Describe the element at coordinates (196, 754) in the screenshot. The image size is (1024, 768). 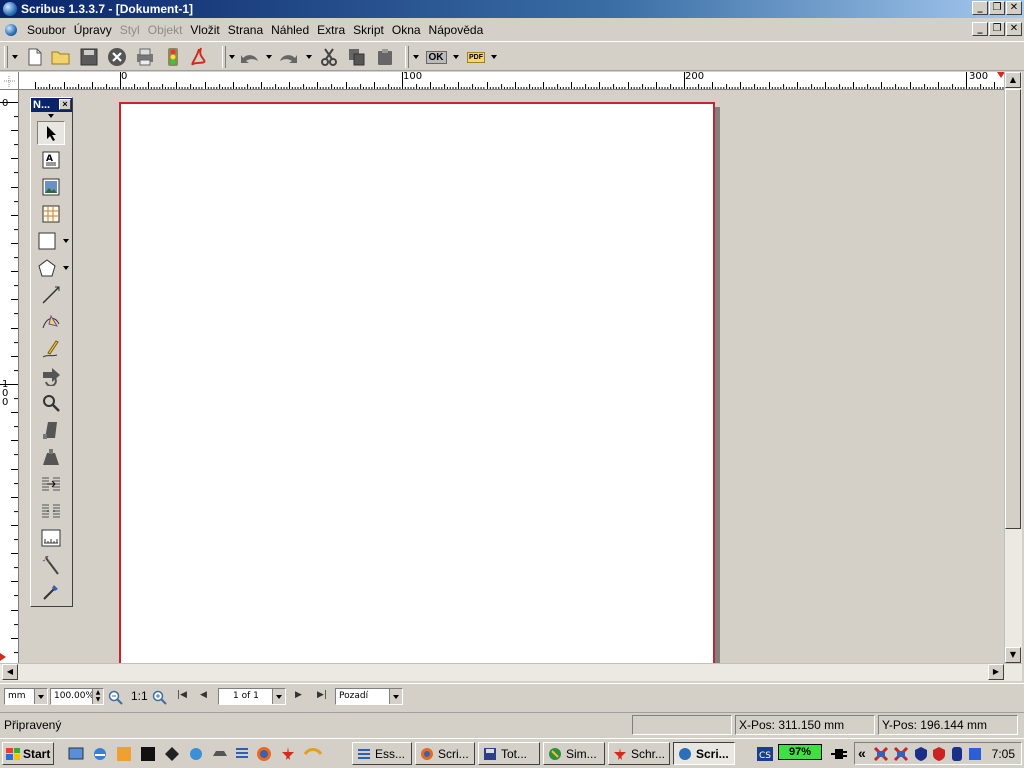
I see `quicklaunch-globe-icon` at that location.